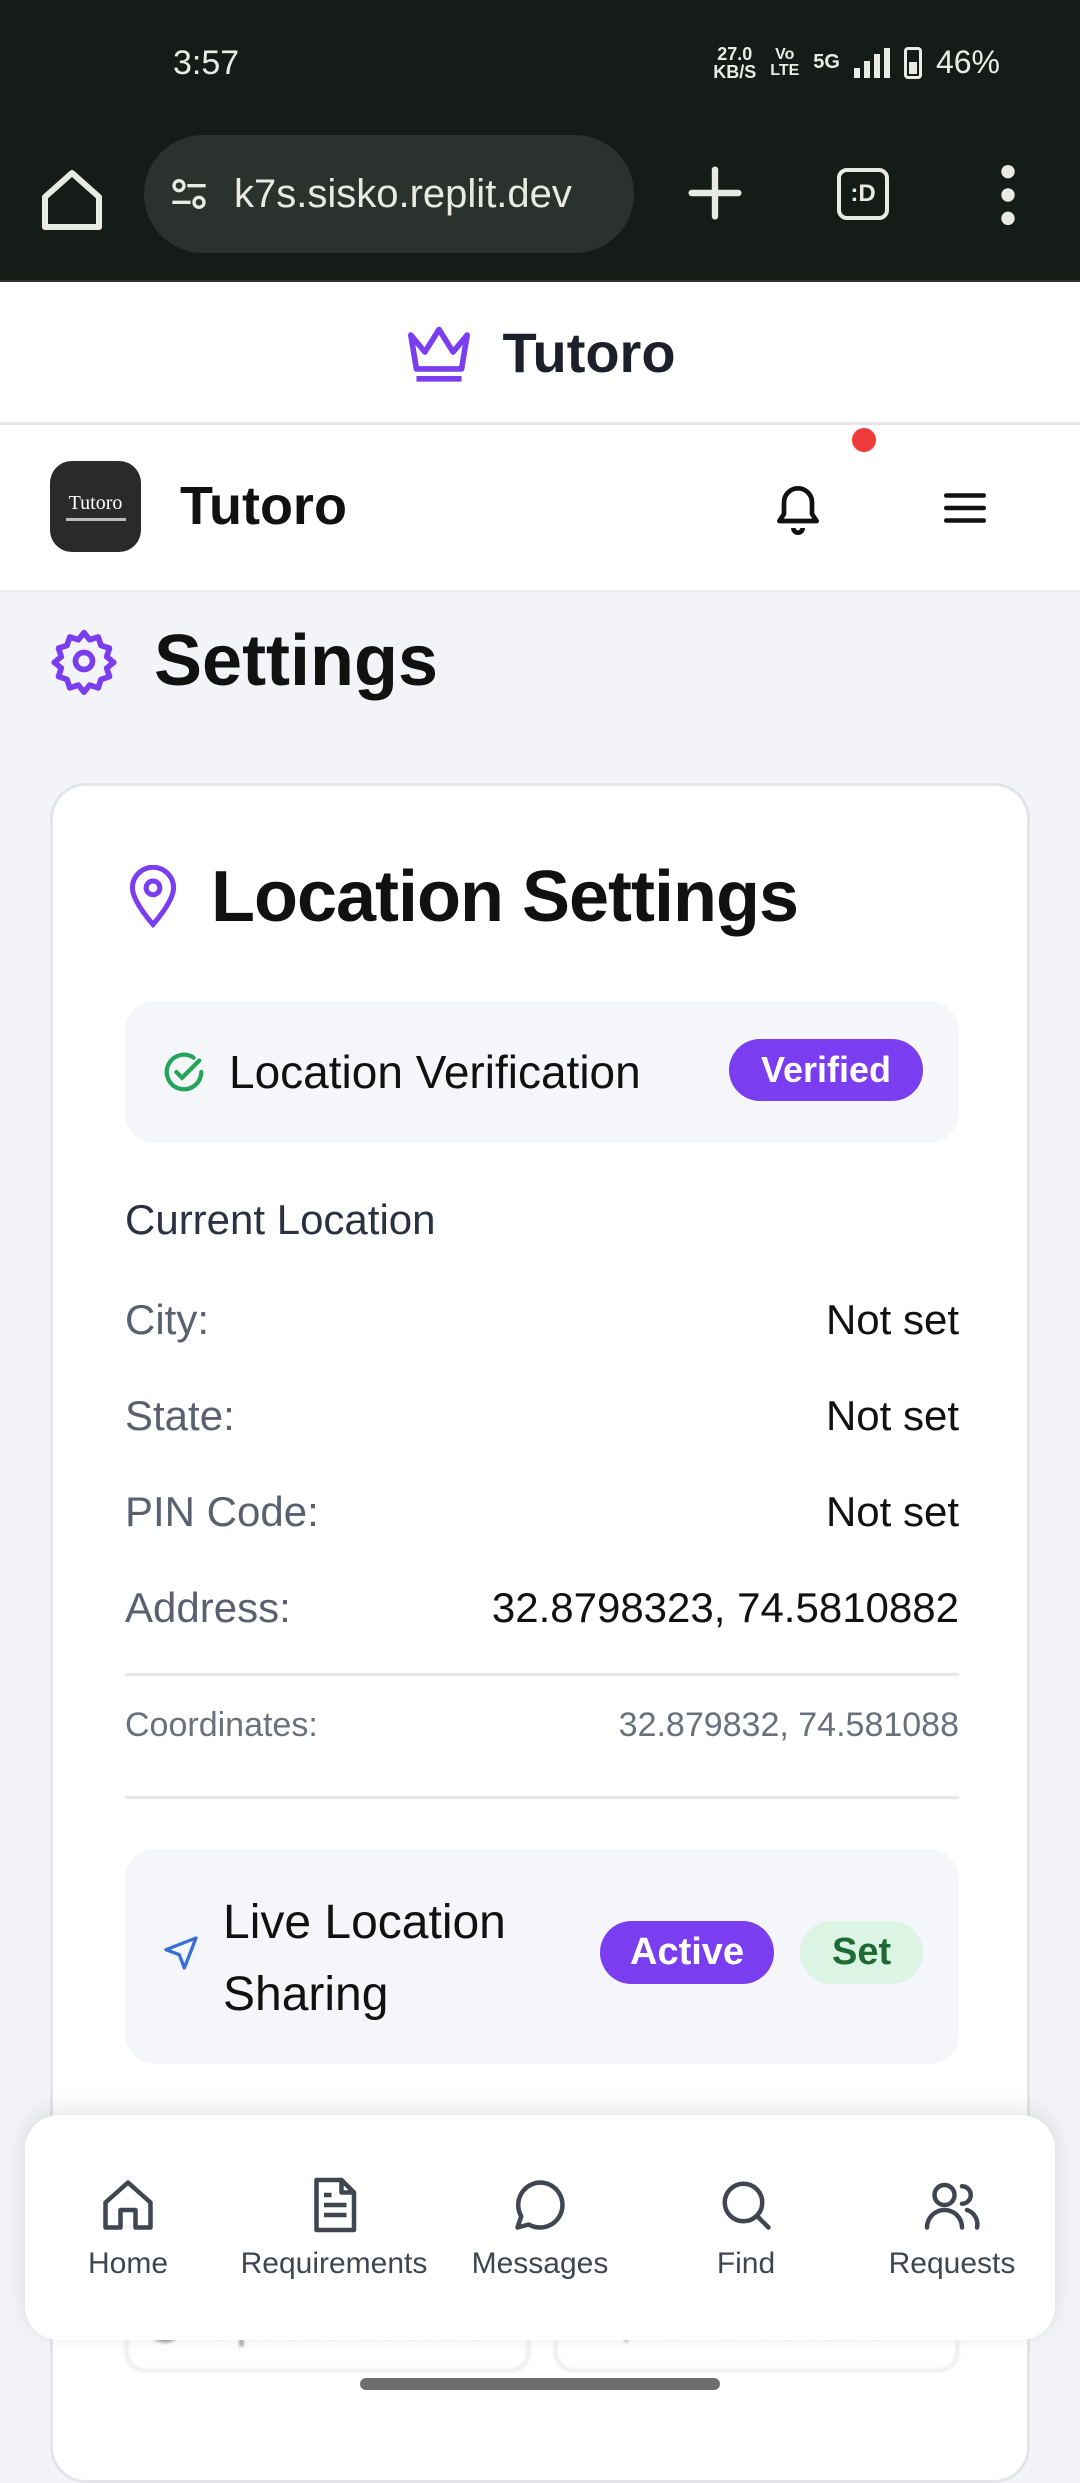 The width and height of the screenshot is (1080, 2483). Describe the element at coordinates (785, 62) in the screenshot. I see `volte-indicator: Vo LTE` at that location.